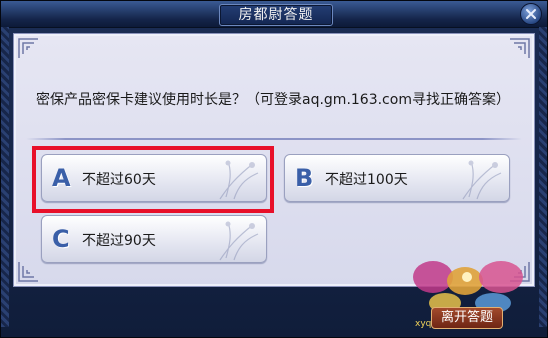 The width and height of the screenshot is (548, 338). What do you see at coordinates (366, 180) in the screenshot?
I see `option-label: 不超过100天` at bounding box center [366, 180].